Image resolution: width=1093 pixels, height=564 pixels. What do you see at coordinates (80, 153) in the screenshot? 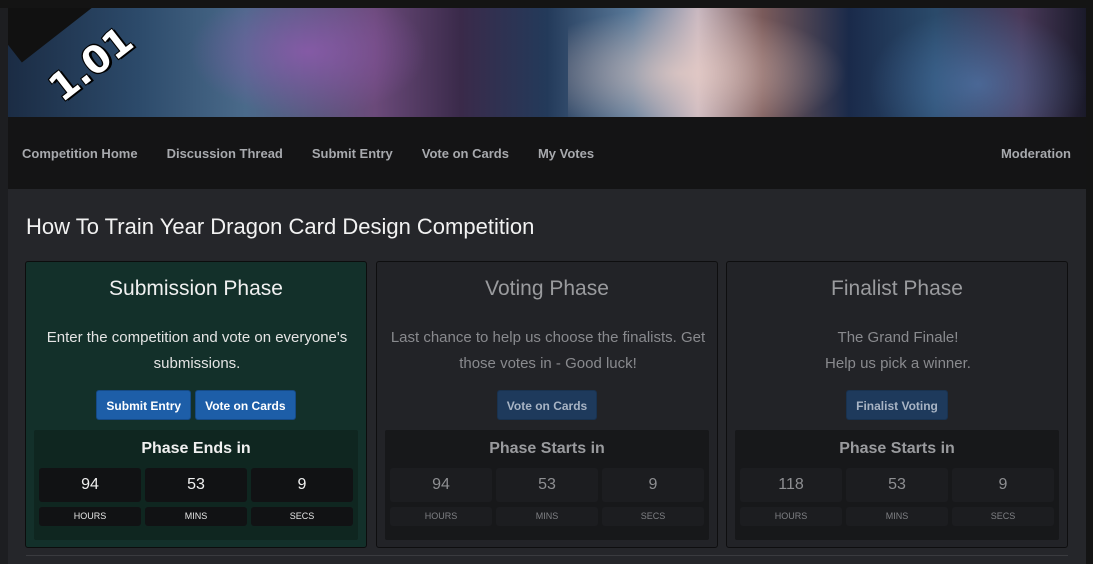
I see `nav-competition-home: Competition Home` at bounding box center [80, 153].